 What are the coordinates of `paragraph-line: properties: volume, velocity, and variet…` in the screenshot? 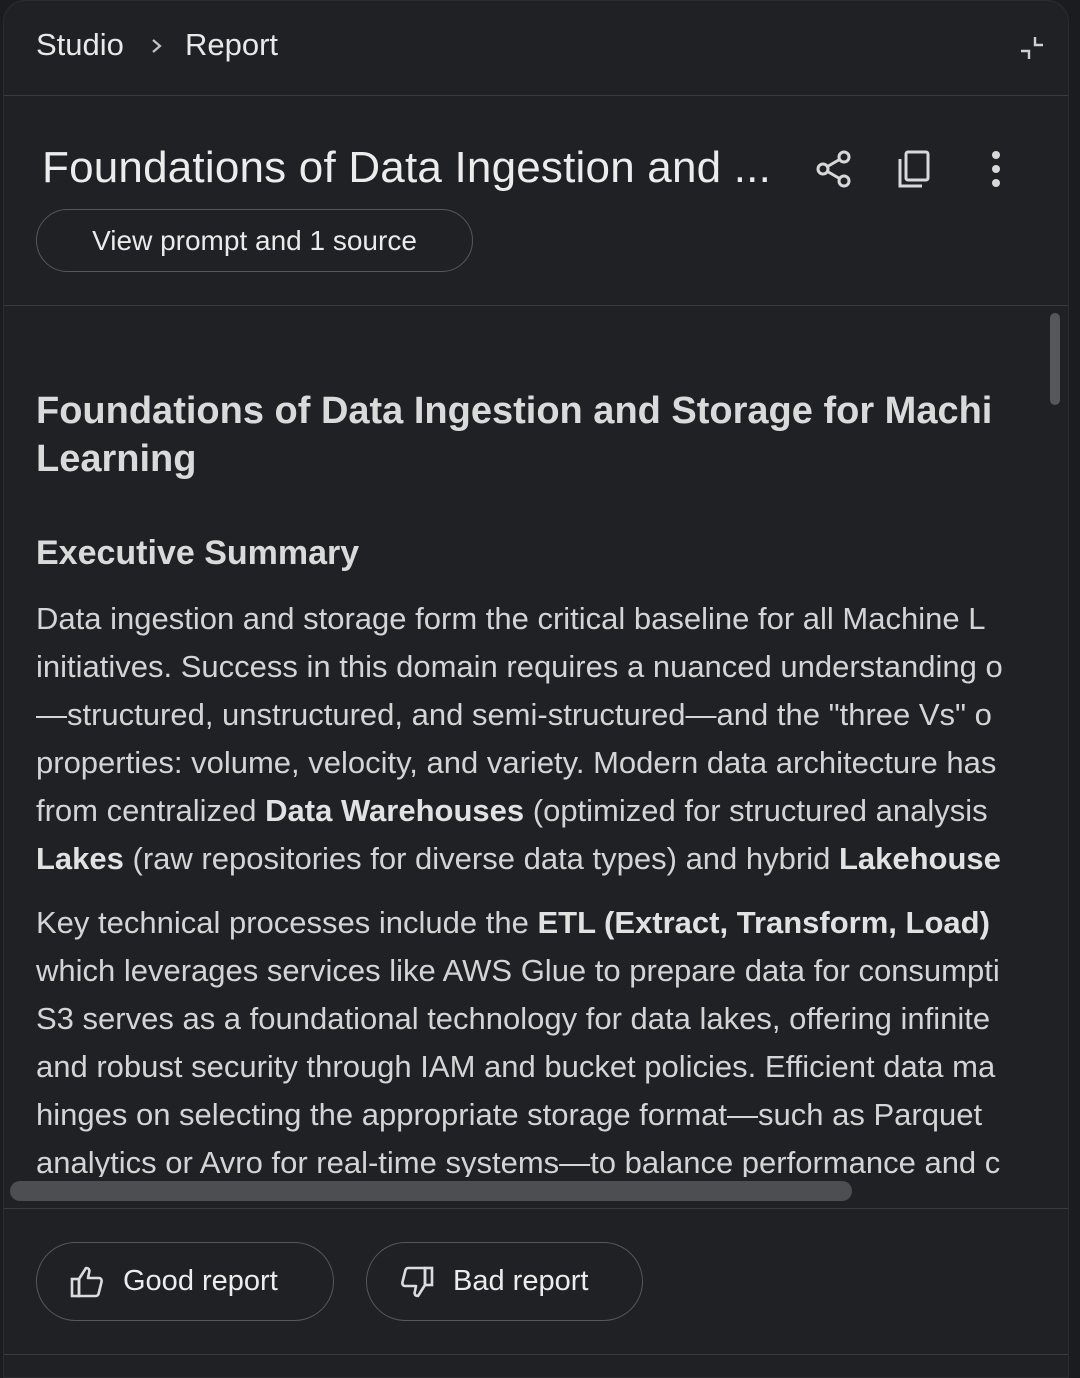 It's located at (516, 762).